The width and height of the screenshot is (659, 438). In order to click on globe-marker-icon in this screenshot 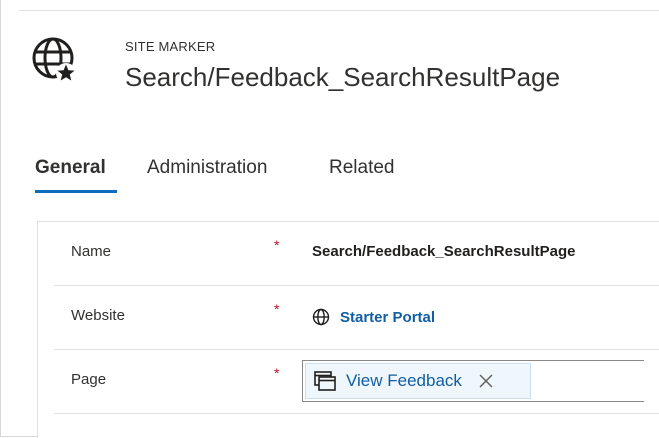, I will do `click(54, 60)`.